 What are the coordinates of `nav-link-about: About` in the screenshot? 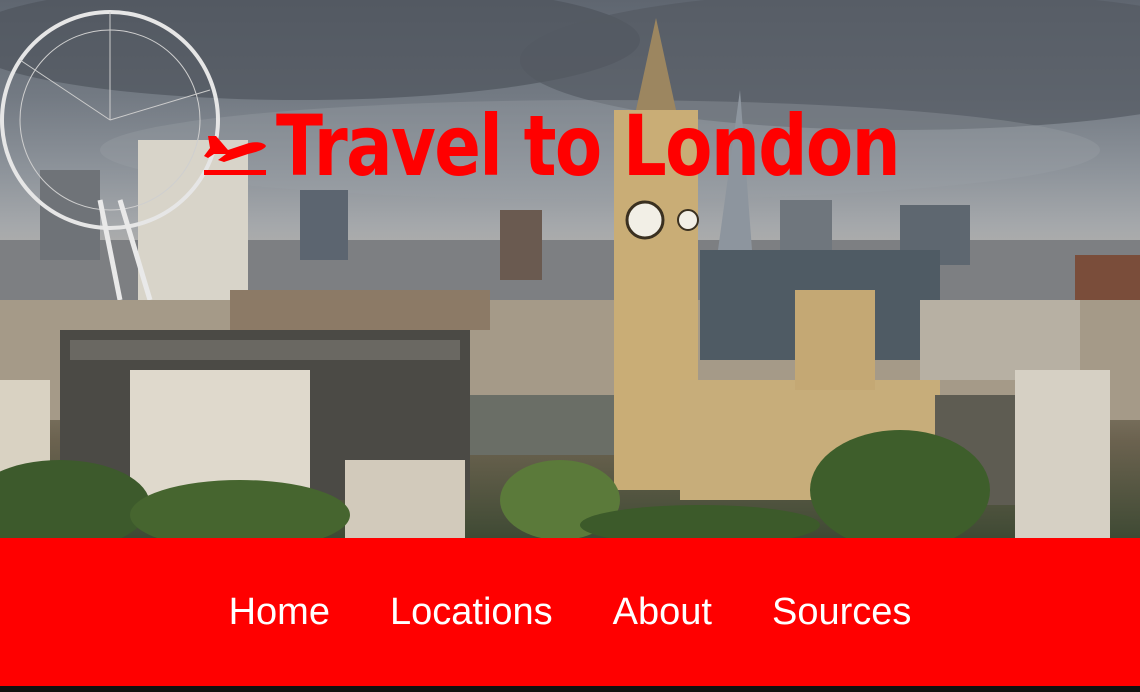 It's located at (662, 612).